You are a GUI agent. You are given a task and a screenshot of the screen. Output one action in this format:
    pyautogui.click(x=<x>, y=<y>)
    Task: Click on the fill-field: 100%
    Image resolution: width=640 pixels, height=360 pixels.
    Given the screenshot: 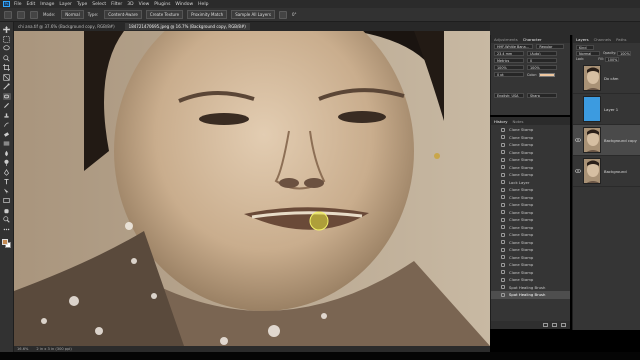 What is the action you would take?
    pyautogui.click(x=611, y=59)
    